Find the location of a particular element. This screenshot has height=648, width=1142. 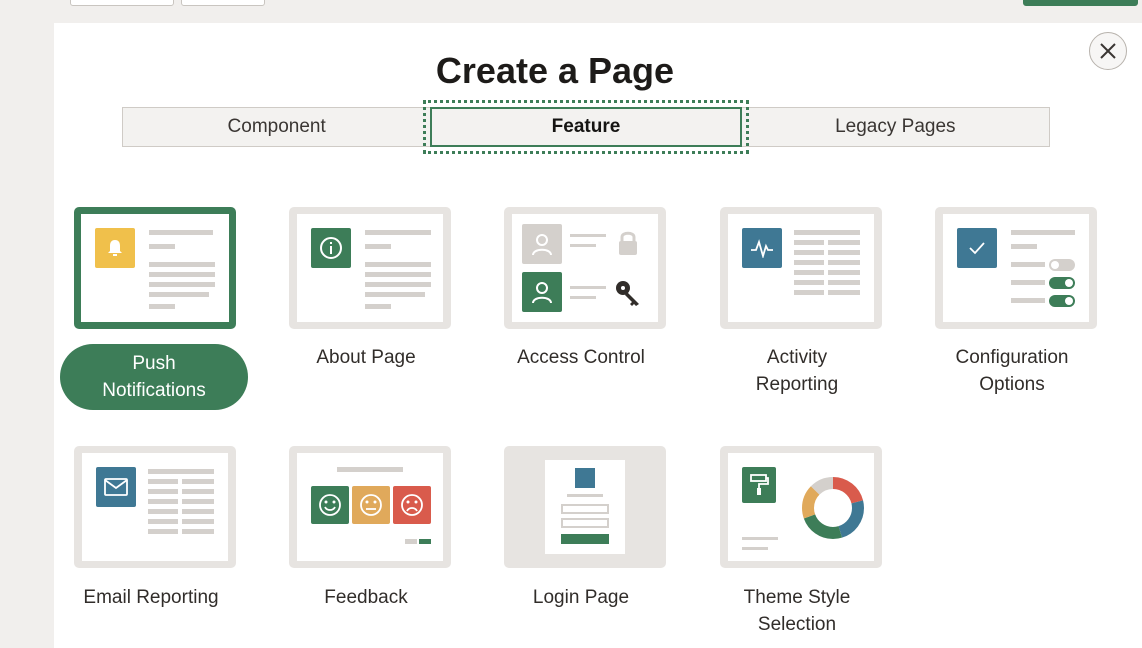

dialog-title: Create a Page is located at coordinates (555, 70).